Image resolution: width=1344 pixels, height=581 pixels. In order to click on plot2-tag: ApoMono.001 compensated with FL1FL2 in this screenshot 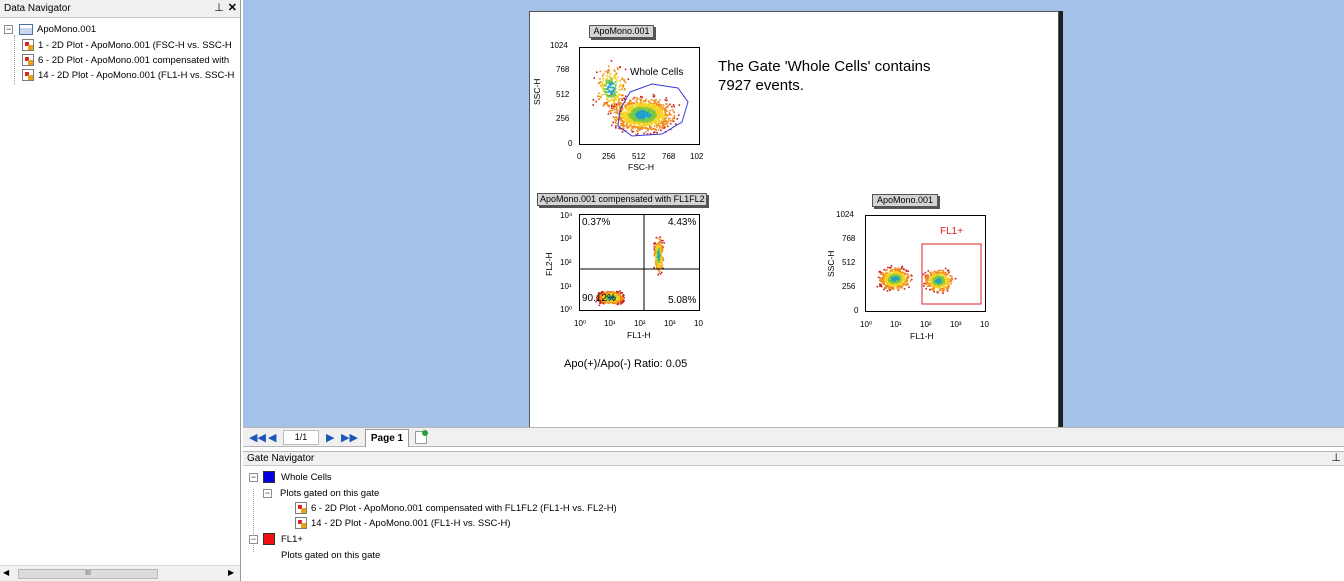, I will do `click(622, 199)`.